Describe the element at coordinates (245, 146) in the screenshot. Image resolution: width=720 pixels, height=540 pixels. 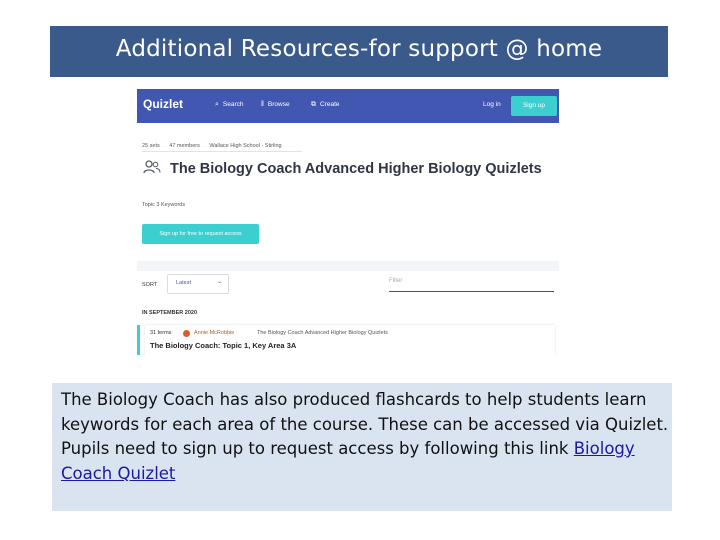
I see `school-name: Wallace High School - Stirling` at that location.